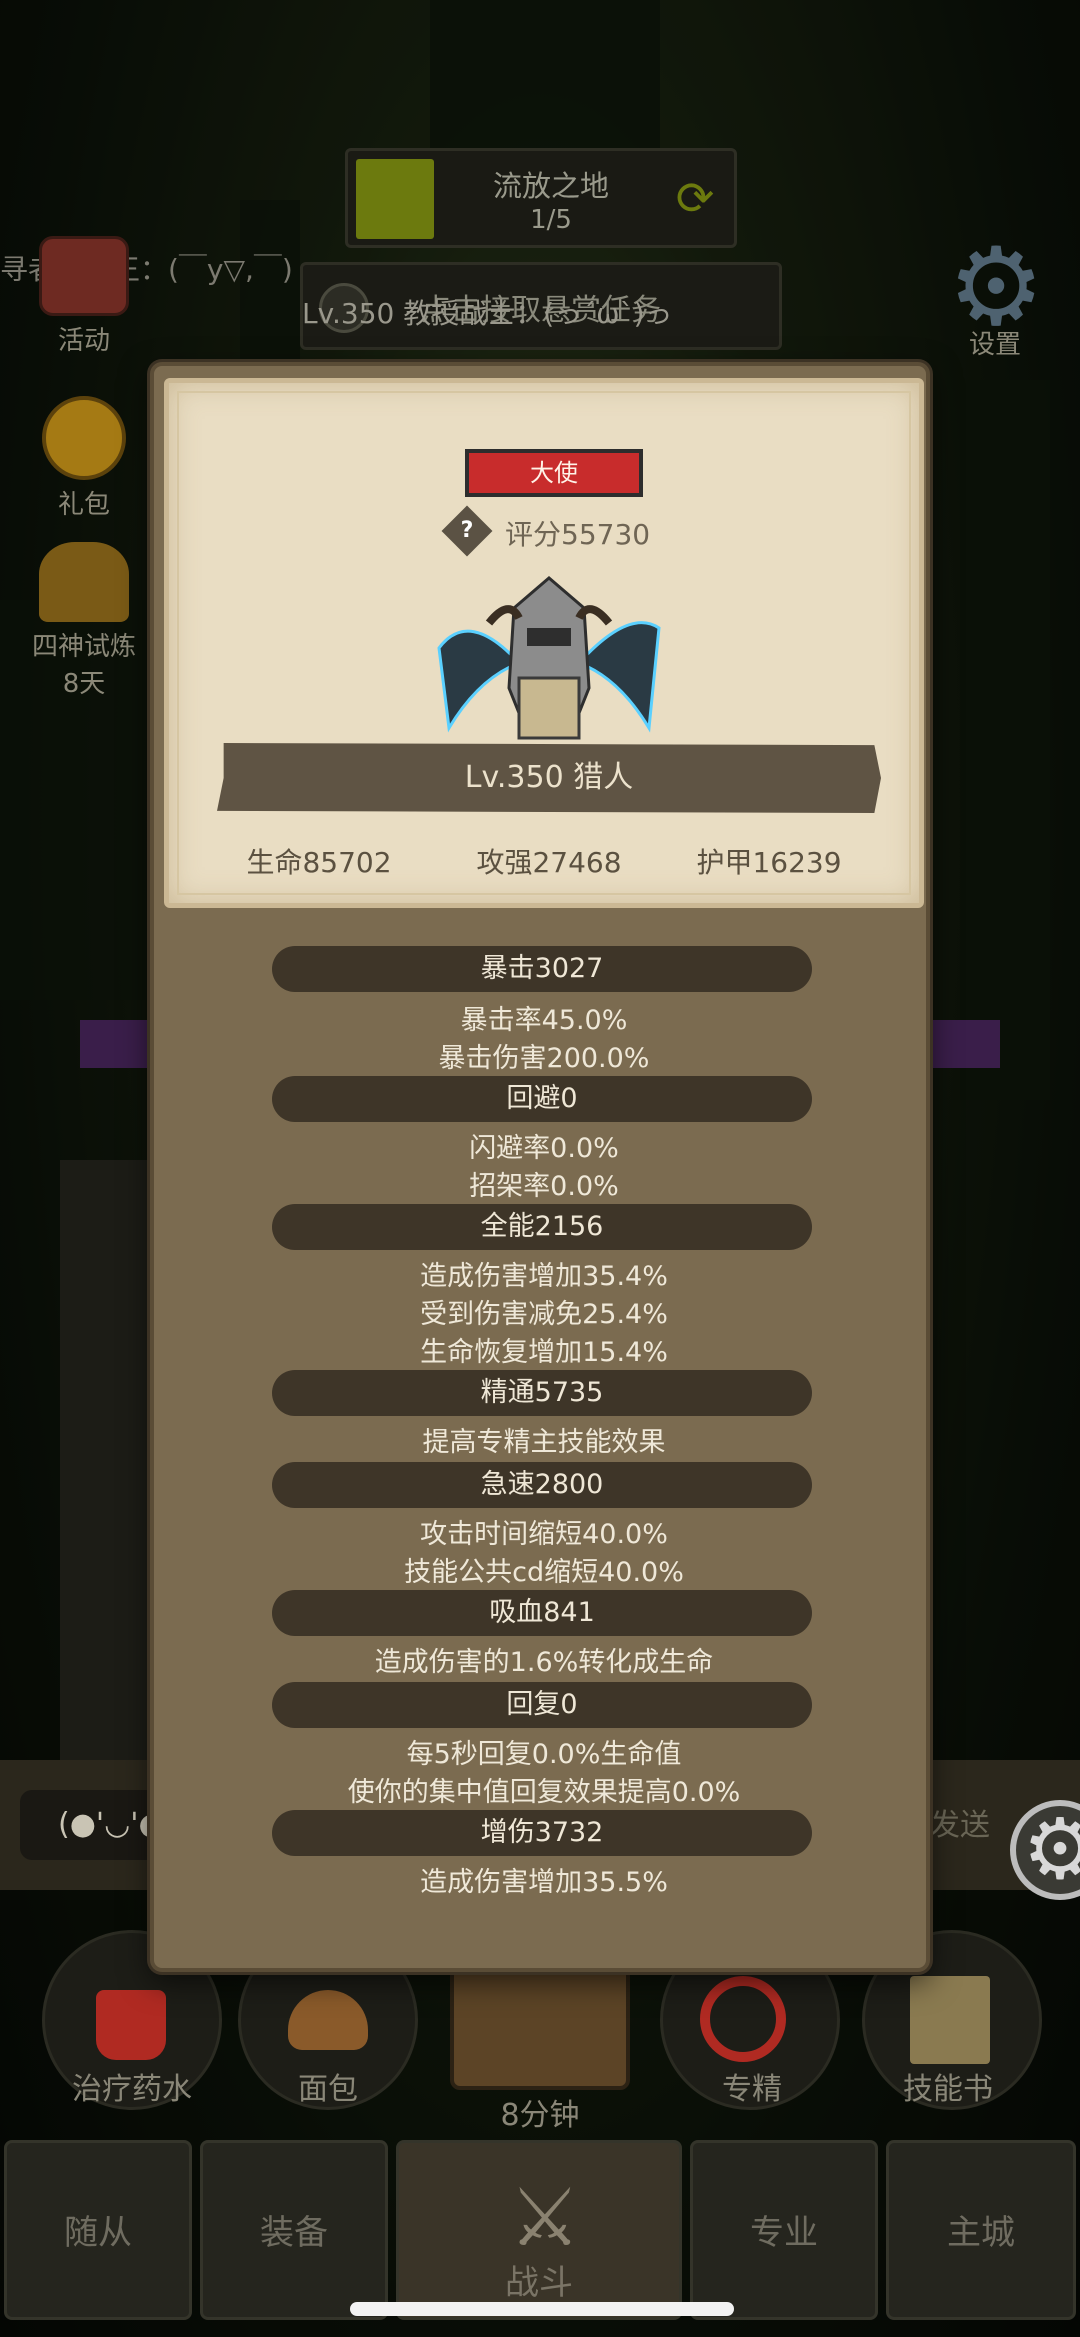 The height and width of the screenshot is (2337, 1080). Describe the element at coordinates (544, 1352) in the screenshot. I see `attr-heal-increase: 生命恢复增加15.4%` at that location.